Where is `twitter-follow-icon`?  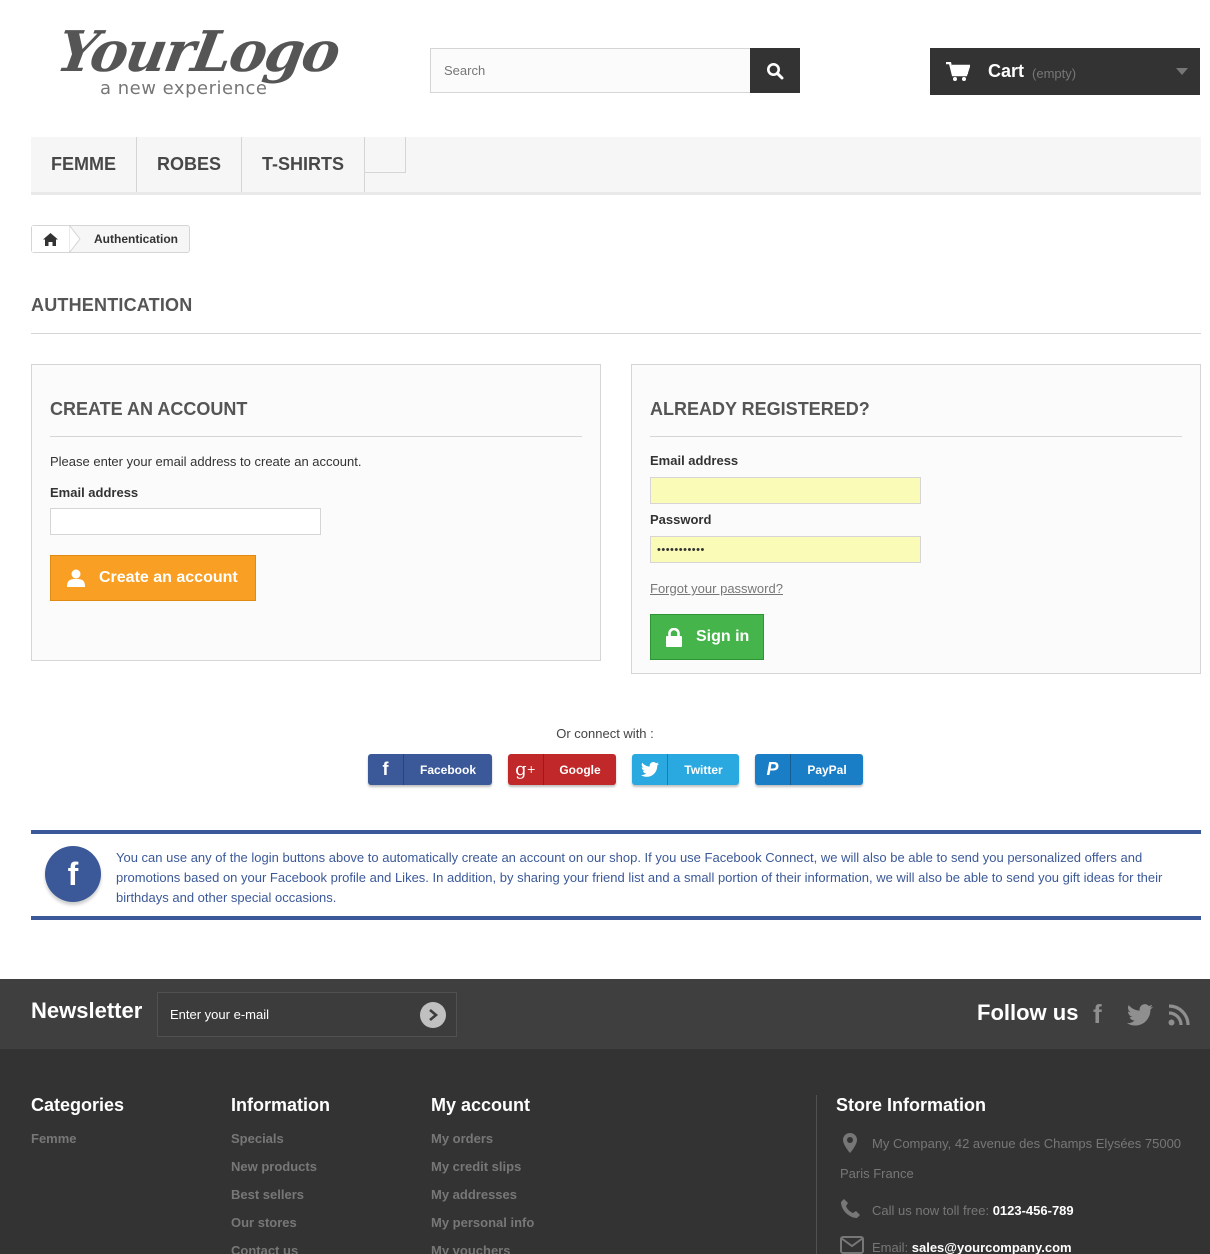
twitter-follow-icon is located at coordinates (1140, 1017).